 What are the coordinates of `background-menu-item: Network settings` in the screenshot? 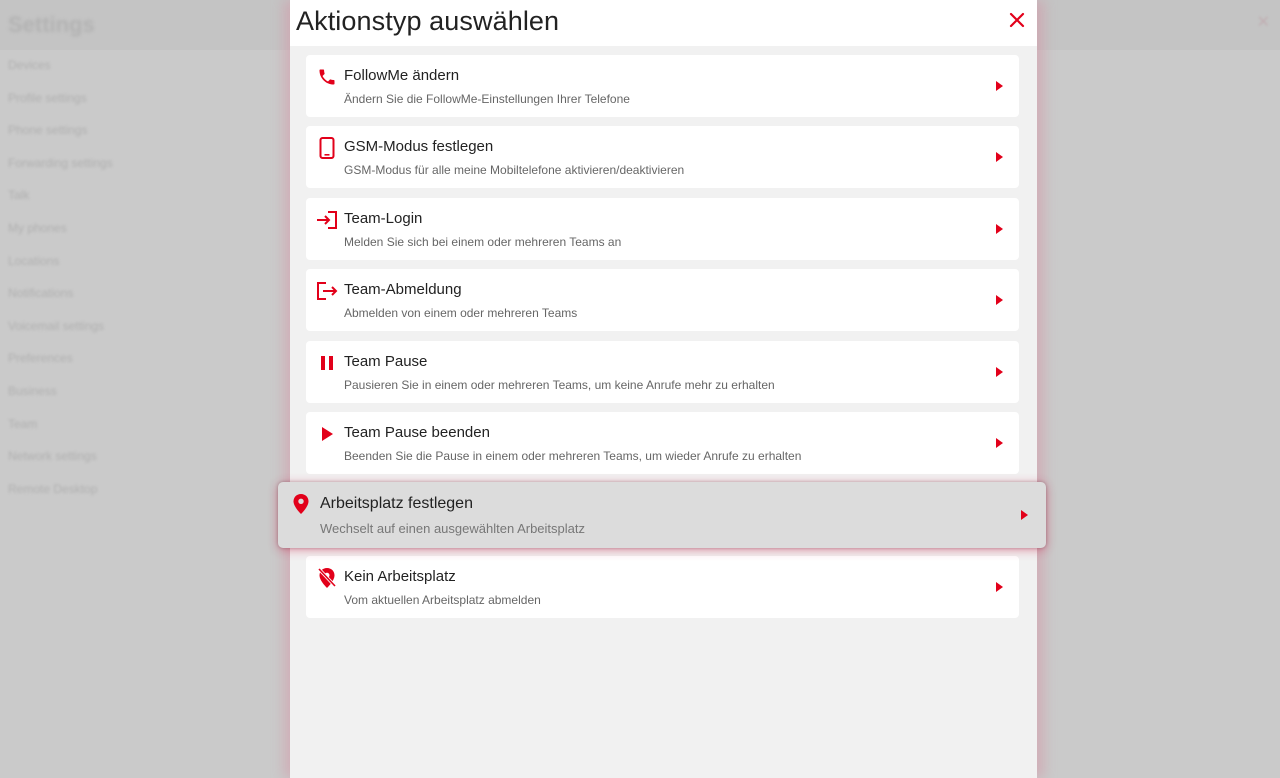 It's located at (52, 456).